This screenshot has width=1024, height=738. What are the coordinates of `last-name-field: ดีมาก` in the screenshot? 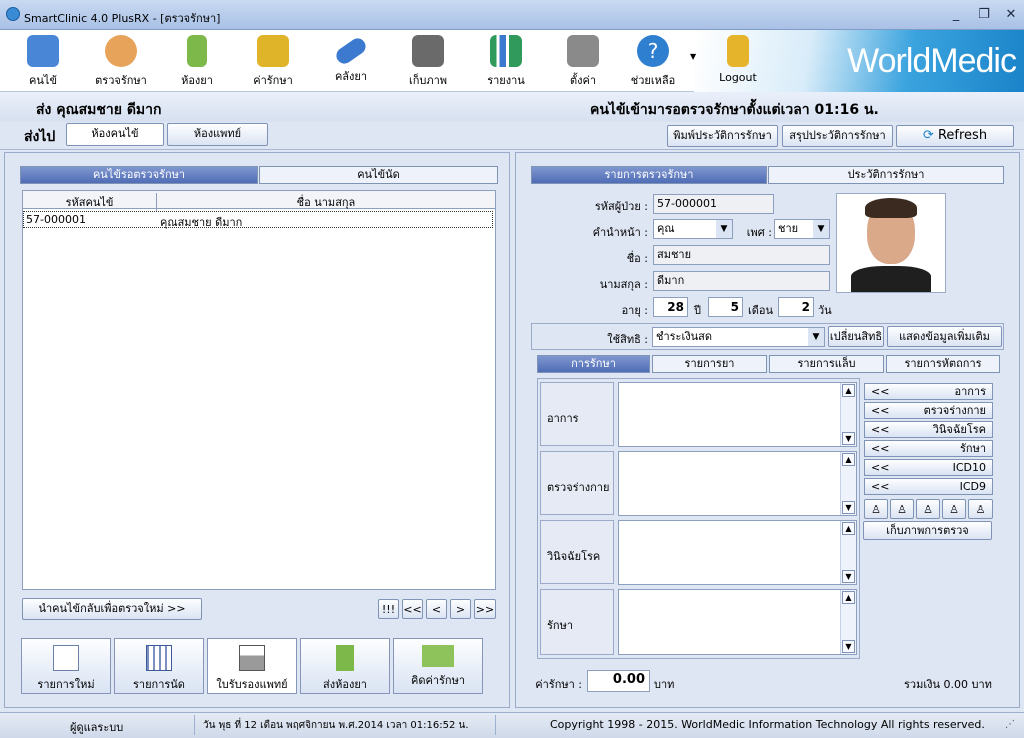 It's located at (741, 281).